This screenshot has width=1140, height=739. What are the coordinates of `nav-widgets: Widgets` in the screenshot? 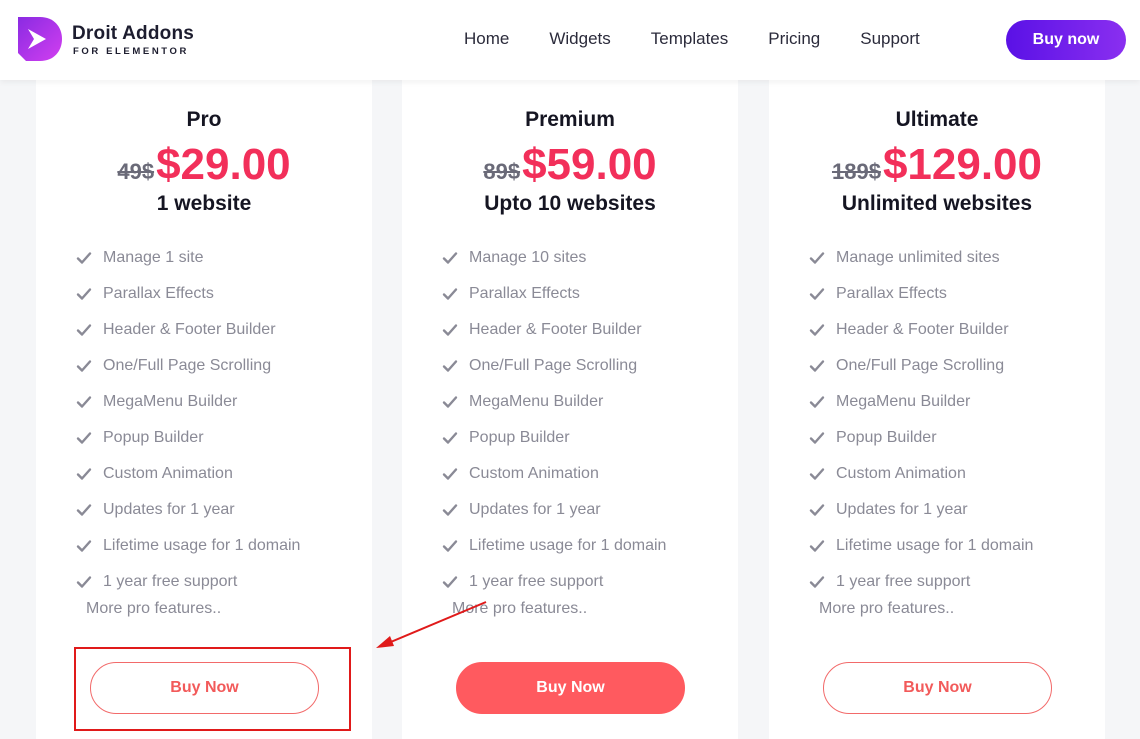 It's located at (579, 39).